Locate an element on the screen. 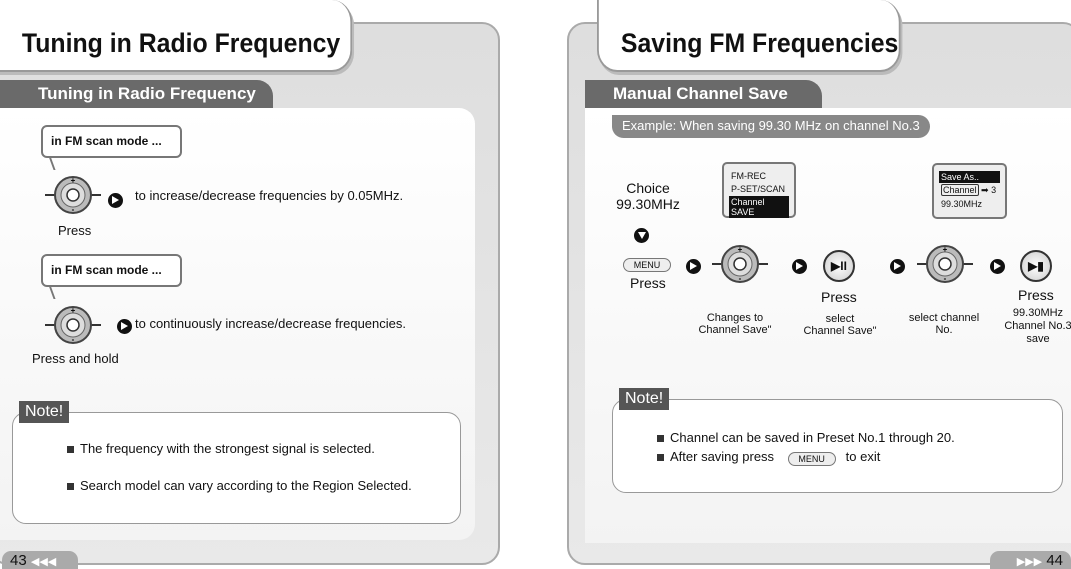 This screenshot has height=569, width=1071. page-number: ▶▶▶ 44 is located at coordinates (1030, 560).